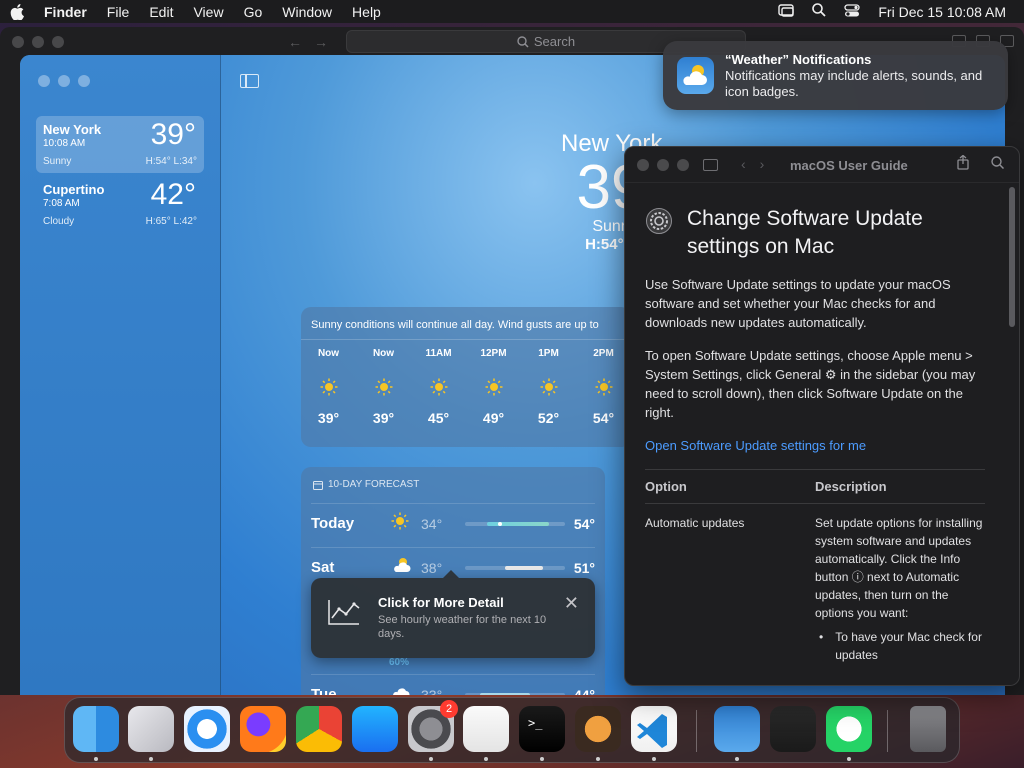 This screenshot has width=1024, height=768. Describe the element at coordinates (323, 567) in the screenshot. I see `forecast-day: Sat` at that location.